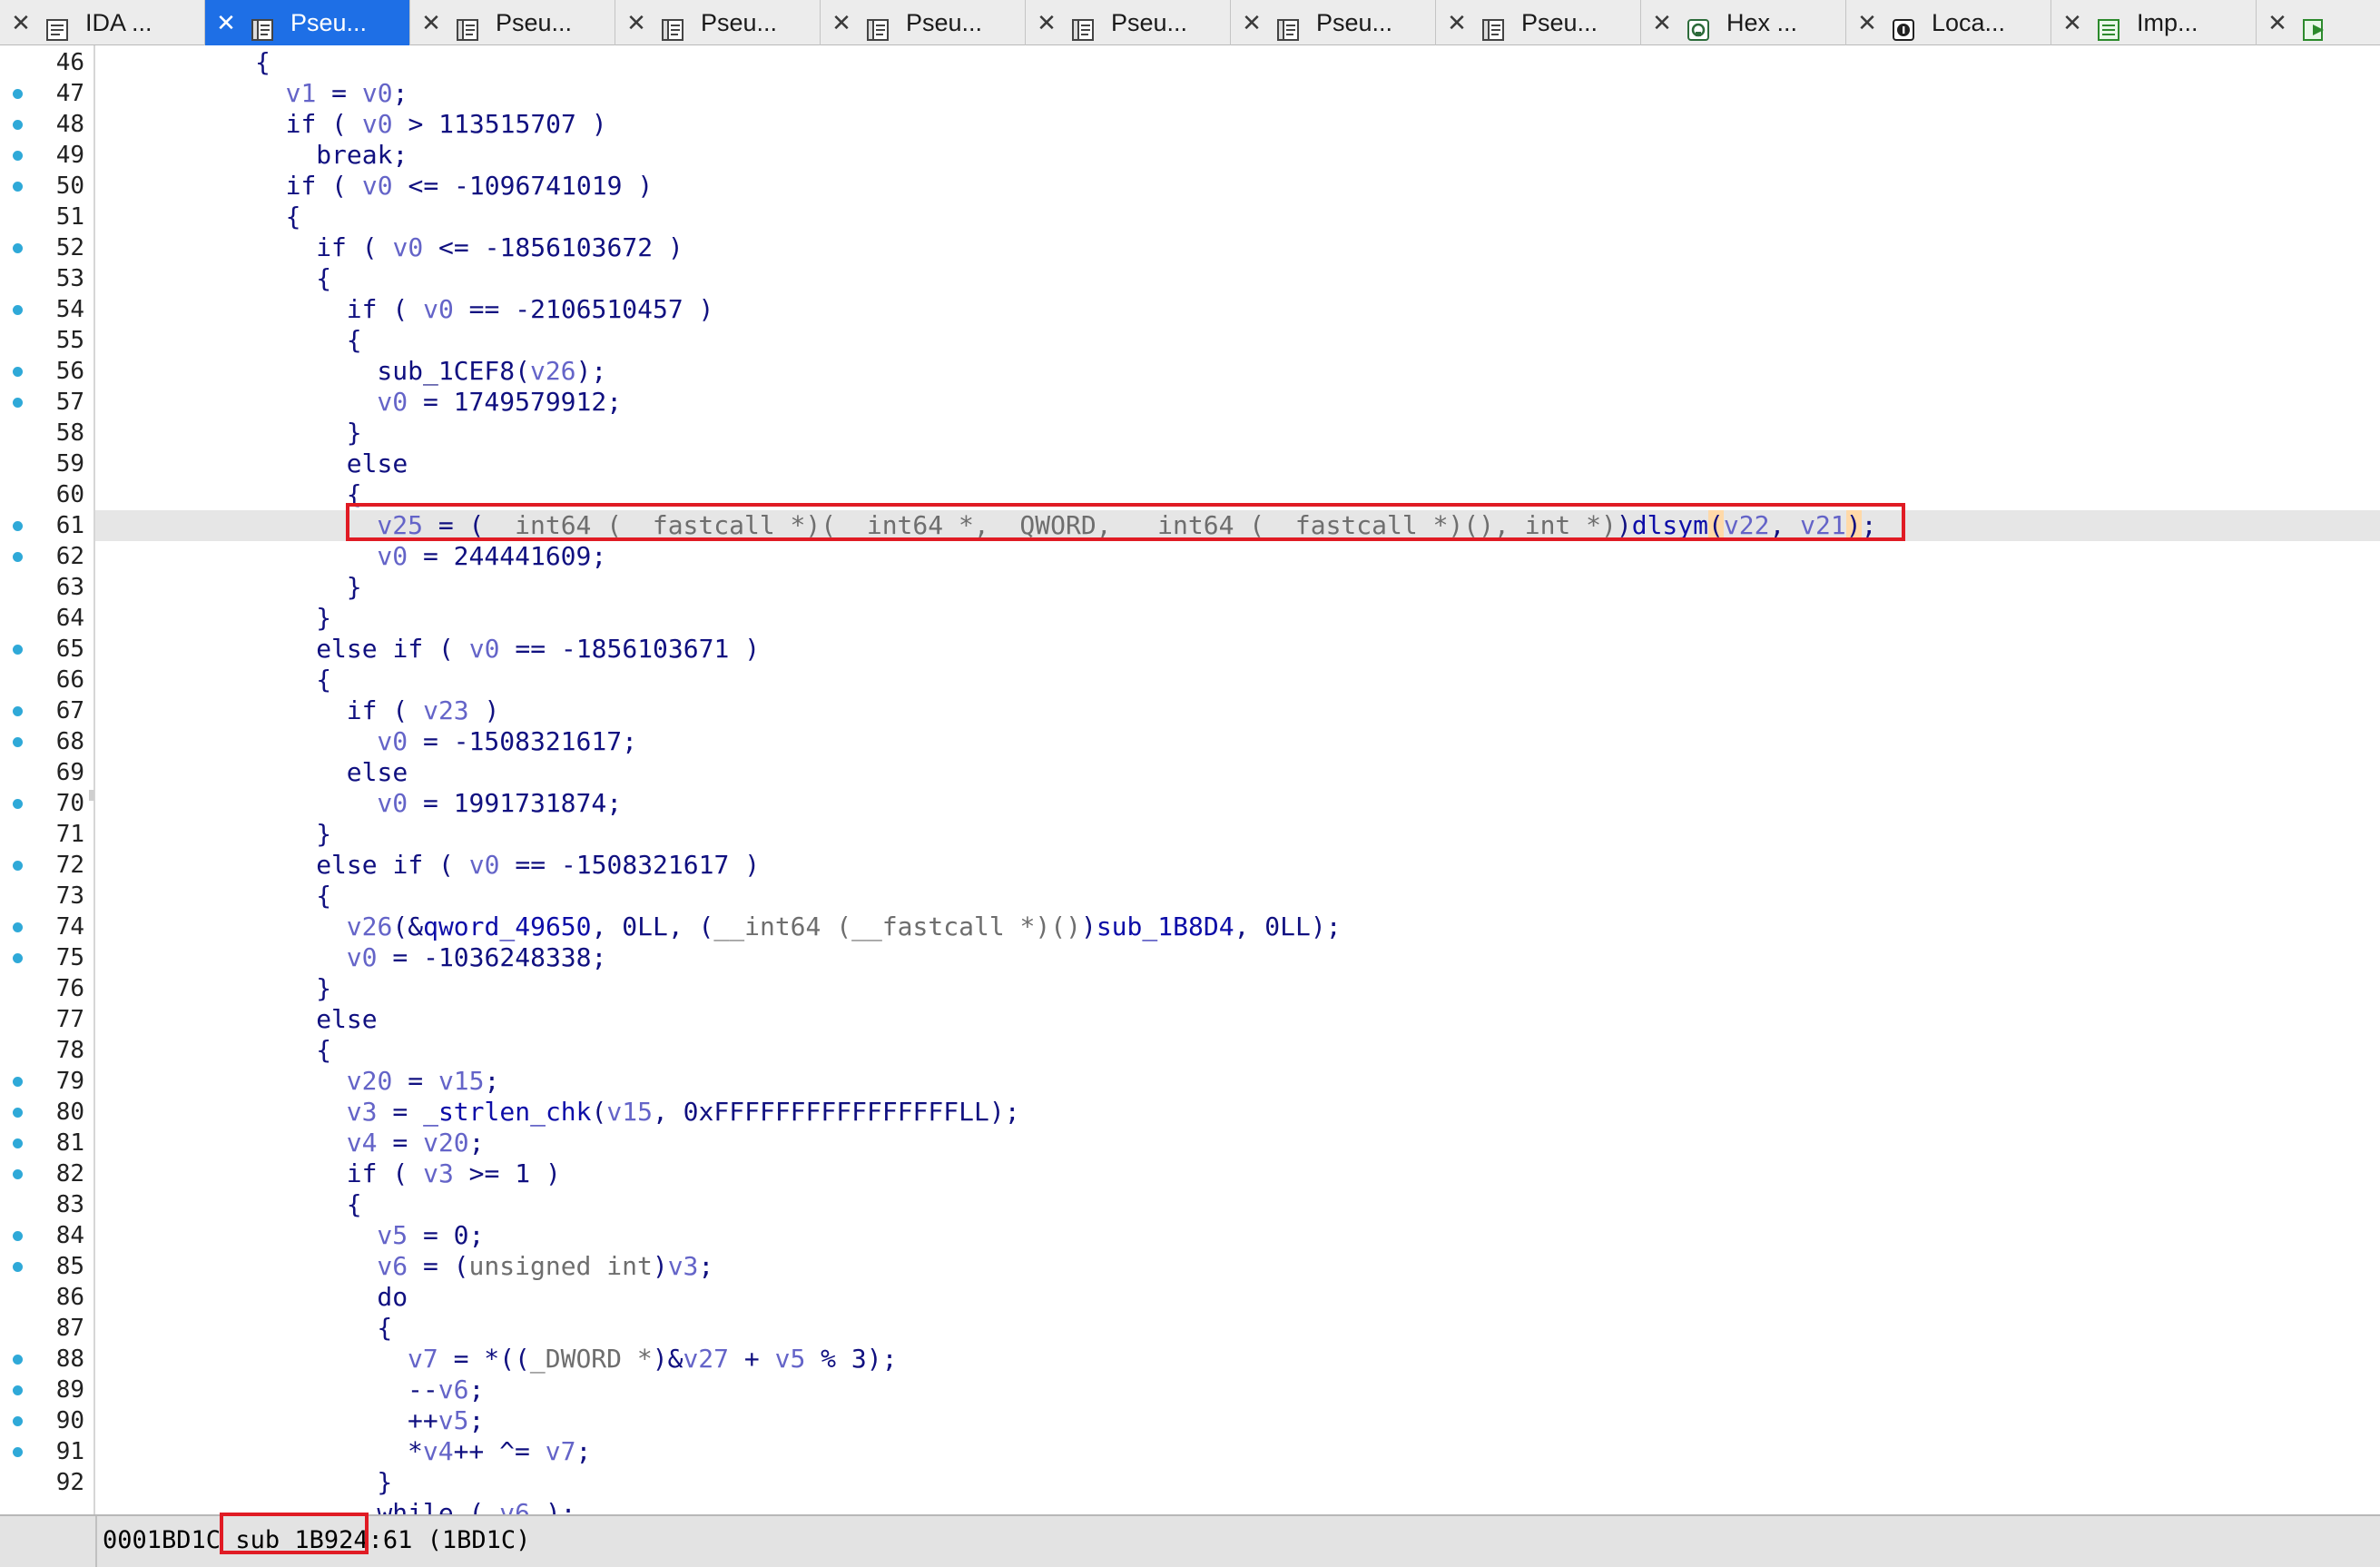  Describe the element at coordinates (47, 278) in the screenshot. I see `gutter-line: 53` at that location.